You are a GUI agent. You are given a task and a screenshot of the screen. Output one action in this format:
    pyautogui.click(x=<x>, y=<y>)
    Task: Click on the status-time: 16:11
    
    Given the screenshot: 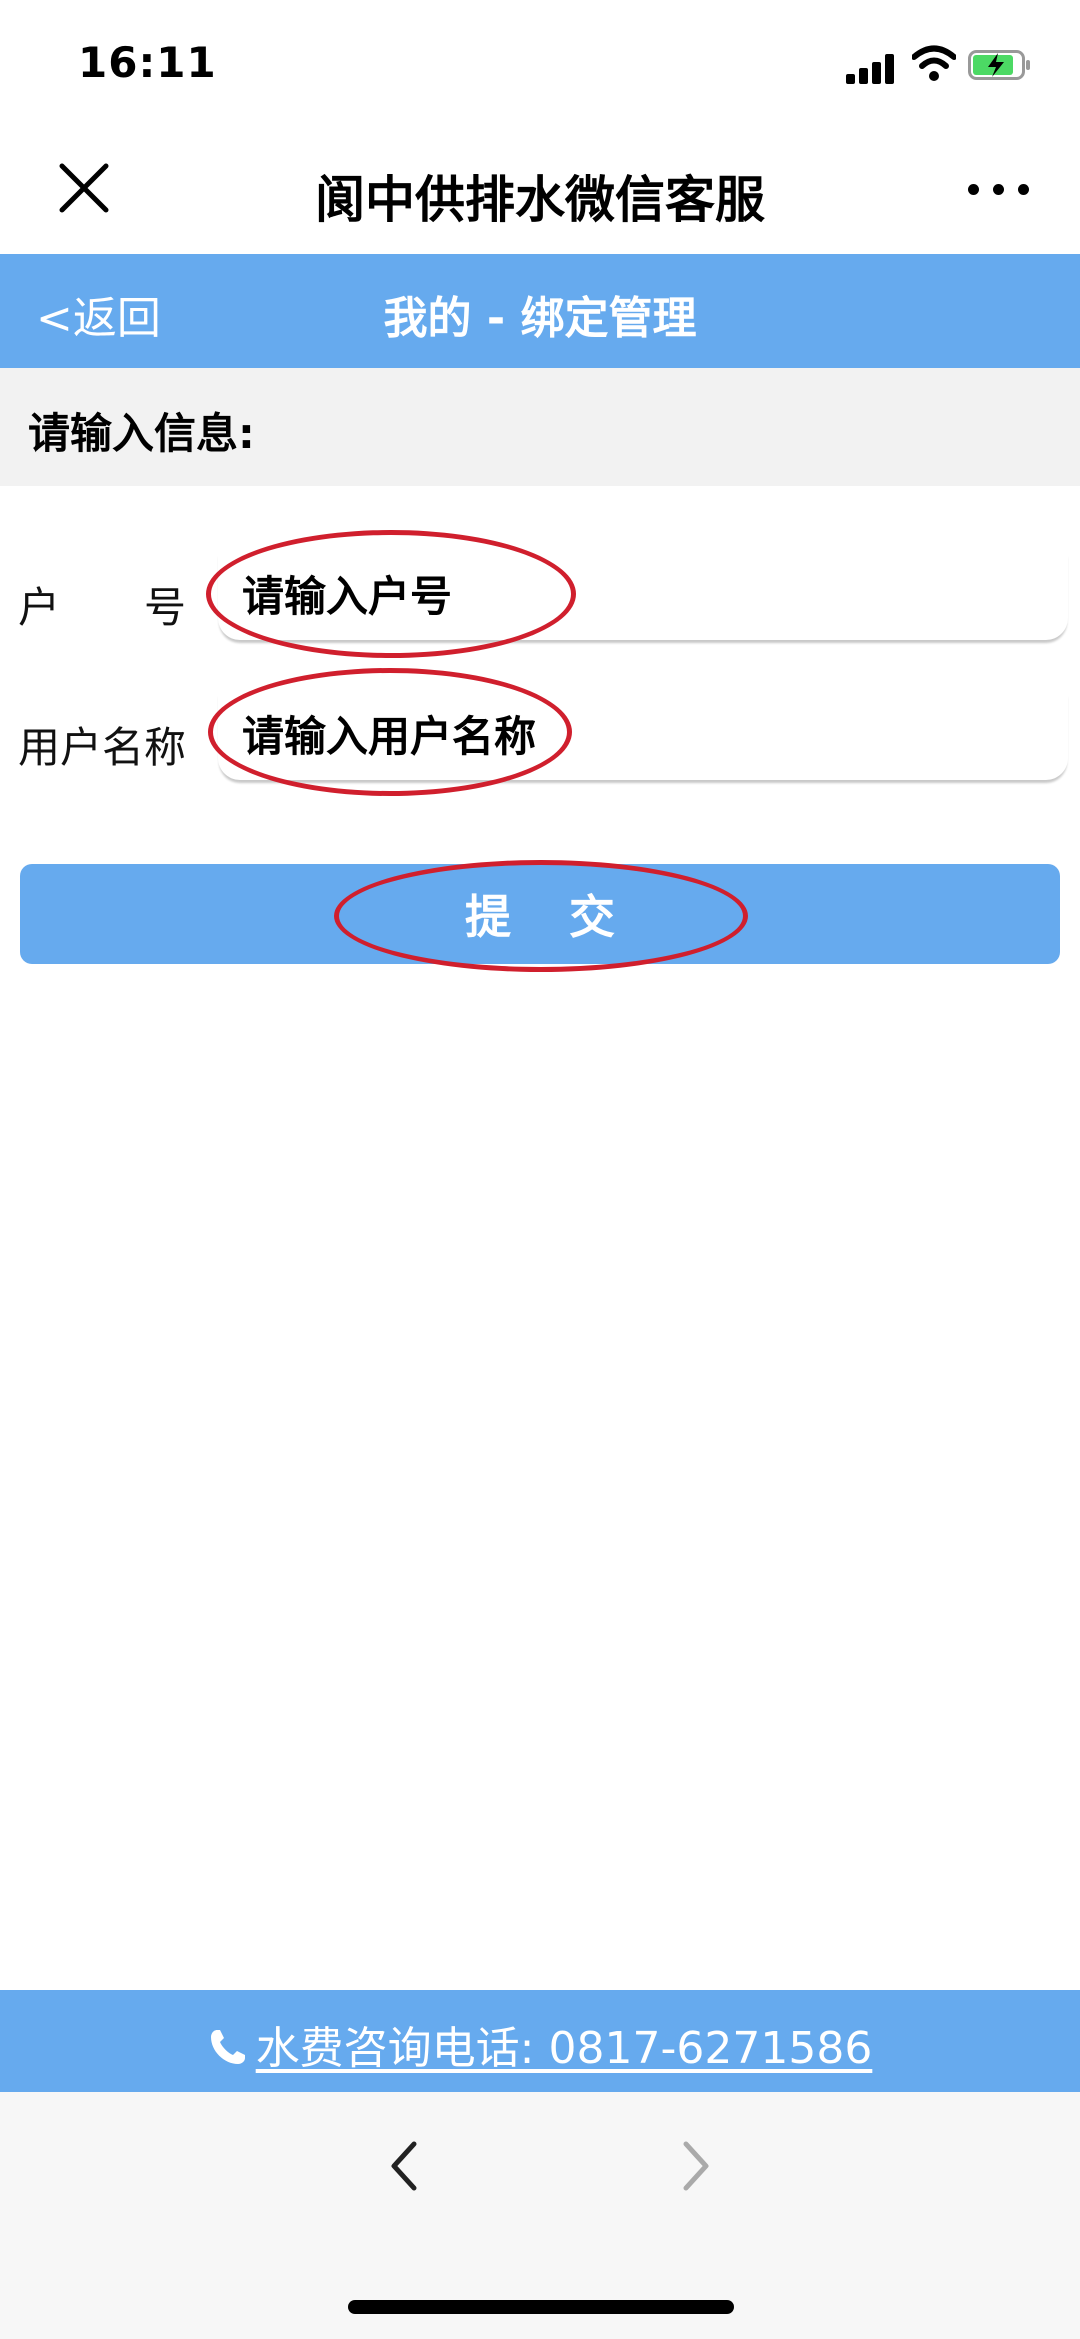 What is the action you would take?
    pyautogui.click(x=147, y=62)
    